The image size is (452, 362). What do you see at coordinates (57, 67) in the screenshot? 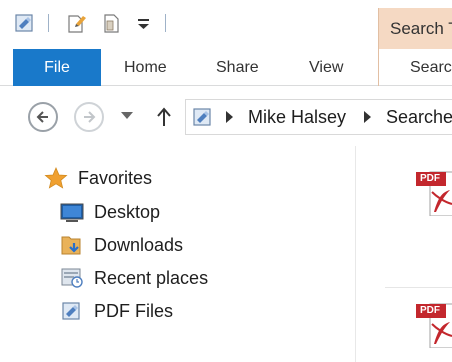
I see `tab-file: File` at bounding box center [57, 67].